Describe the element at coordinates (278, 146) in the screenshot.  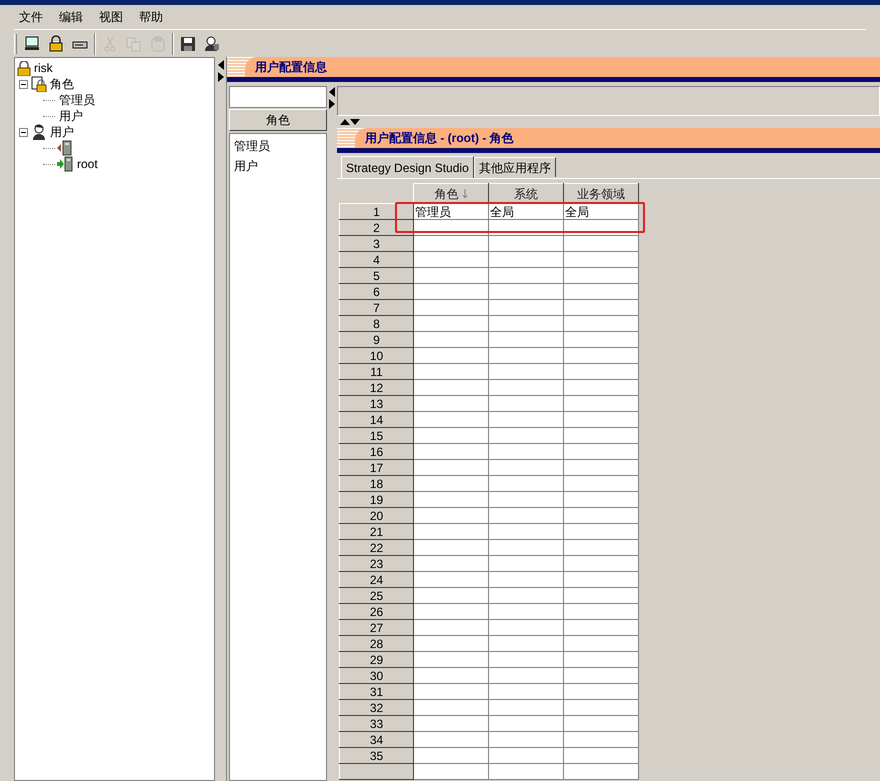
I see `list-item: 管理员` at that location.